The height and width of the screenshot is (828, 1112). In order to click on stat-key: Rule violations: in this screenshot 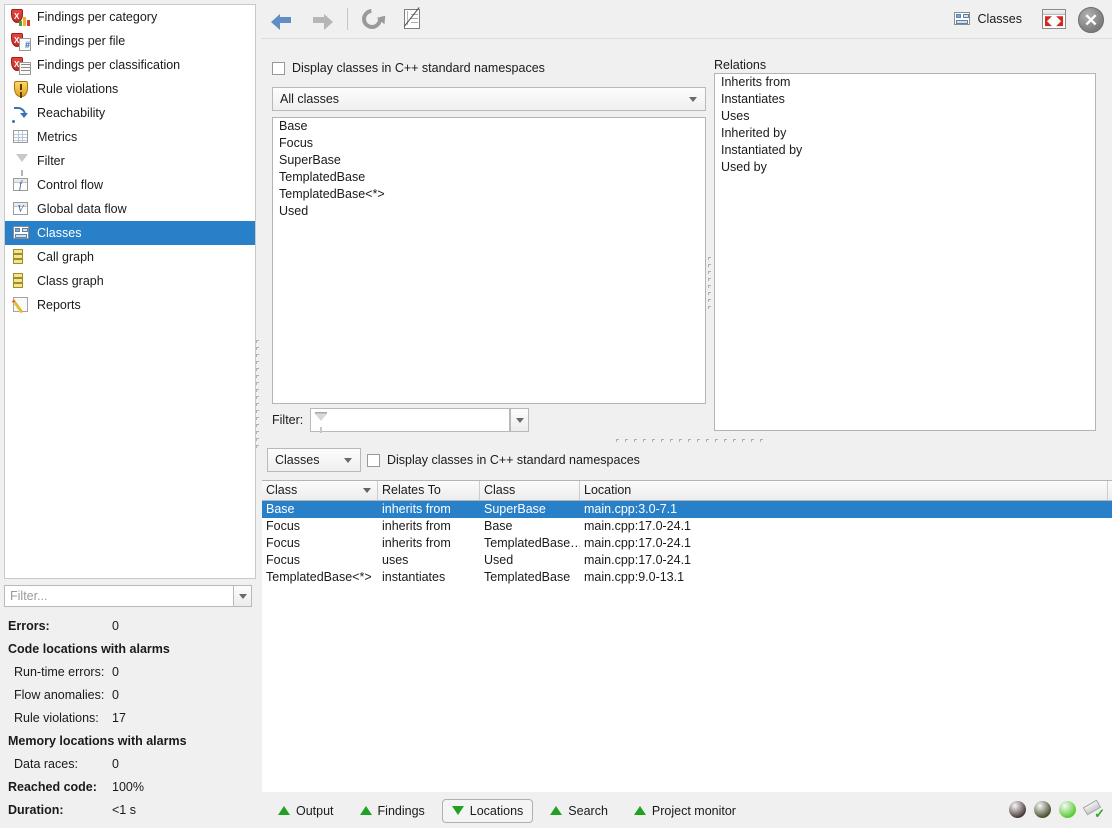, I will do `click(56, 717)`.